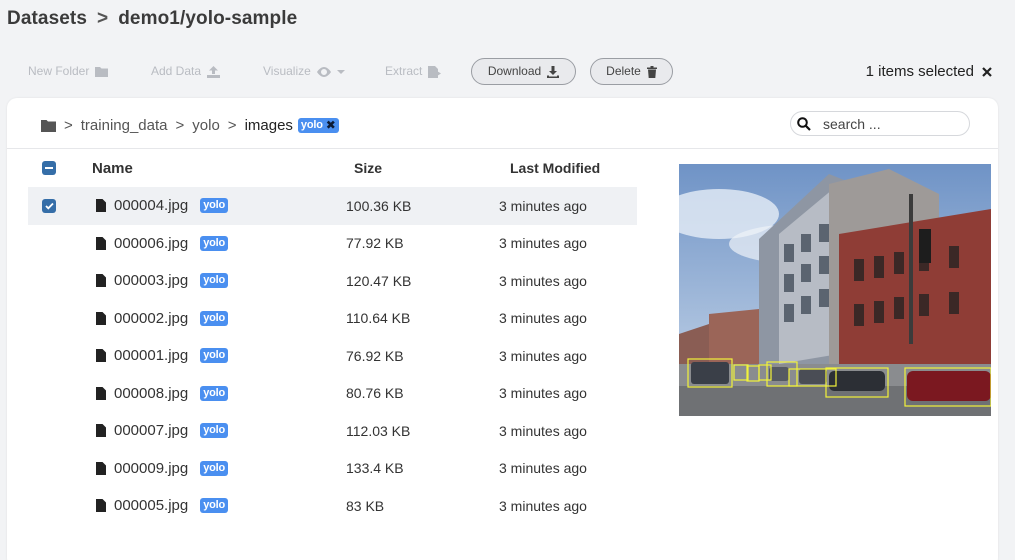 Image resolution: width=1015 pixels, height=560 pixels. What do you see at coordinates (162, 356) in the screenshot?
I see `file-name-cell: 000001.jpg yolo` at bounding box center [162, 356].